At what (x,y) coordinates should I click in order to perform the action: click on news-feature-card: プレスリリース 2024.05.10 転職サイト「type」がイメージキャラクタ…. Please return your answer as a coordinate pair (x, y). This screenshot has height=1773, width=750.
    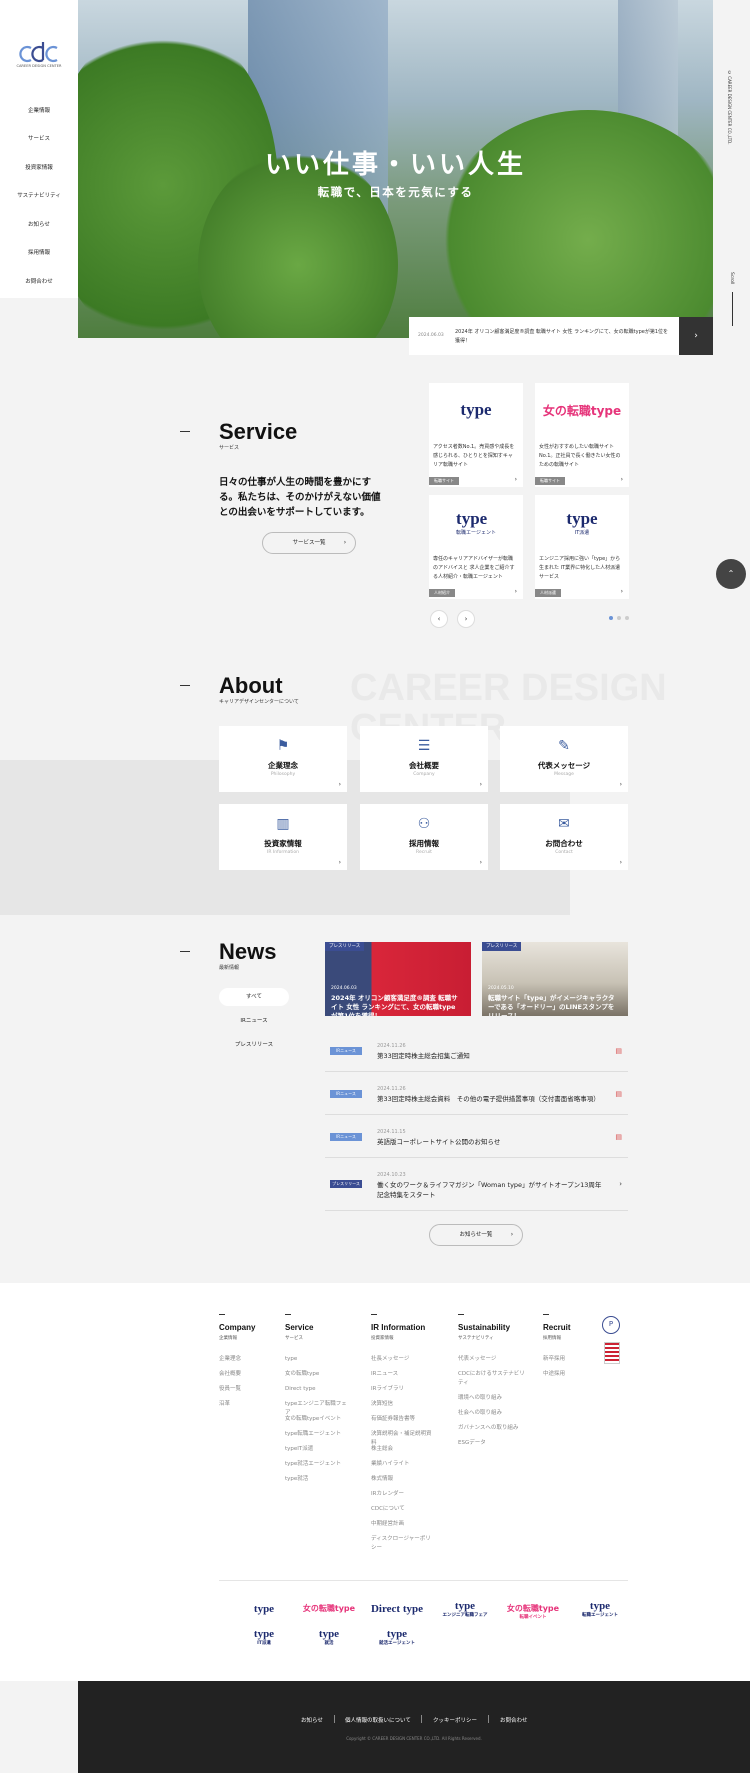
    Looking at the image, I should click on (555, 979).